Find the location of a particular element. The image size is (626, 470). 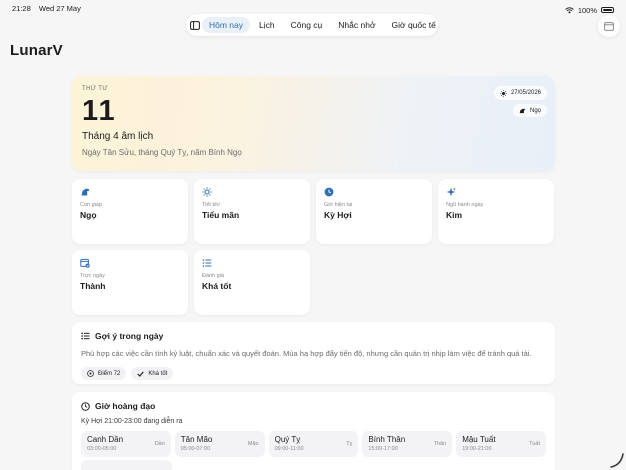

gauge-icon is located at coordinates (90, 373).